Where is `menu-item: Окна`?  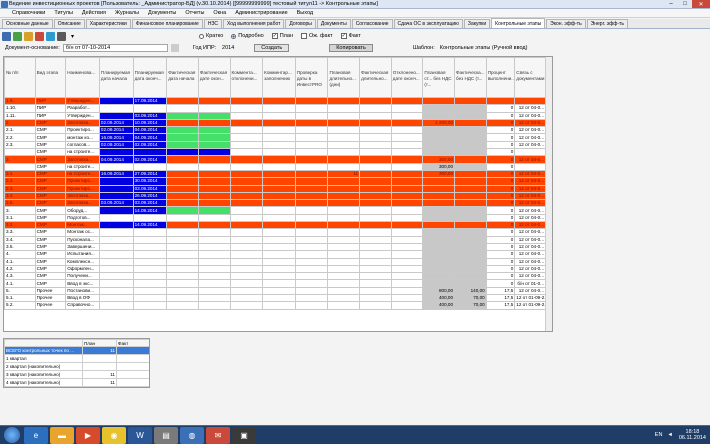
menu-item: Окна is located at coordinates (219, 13).